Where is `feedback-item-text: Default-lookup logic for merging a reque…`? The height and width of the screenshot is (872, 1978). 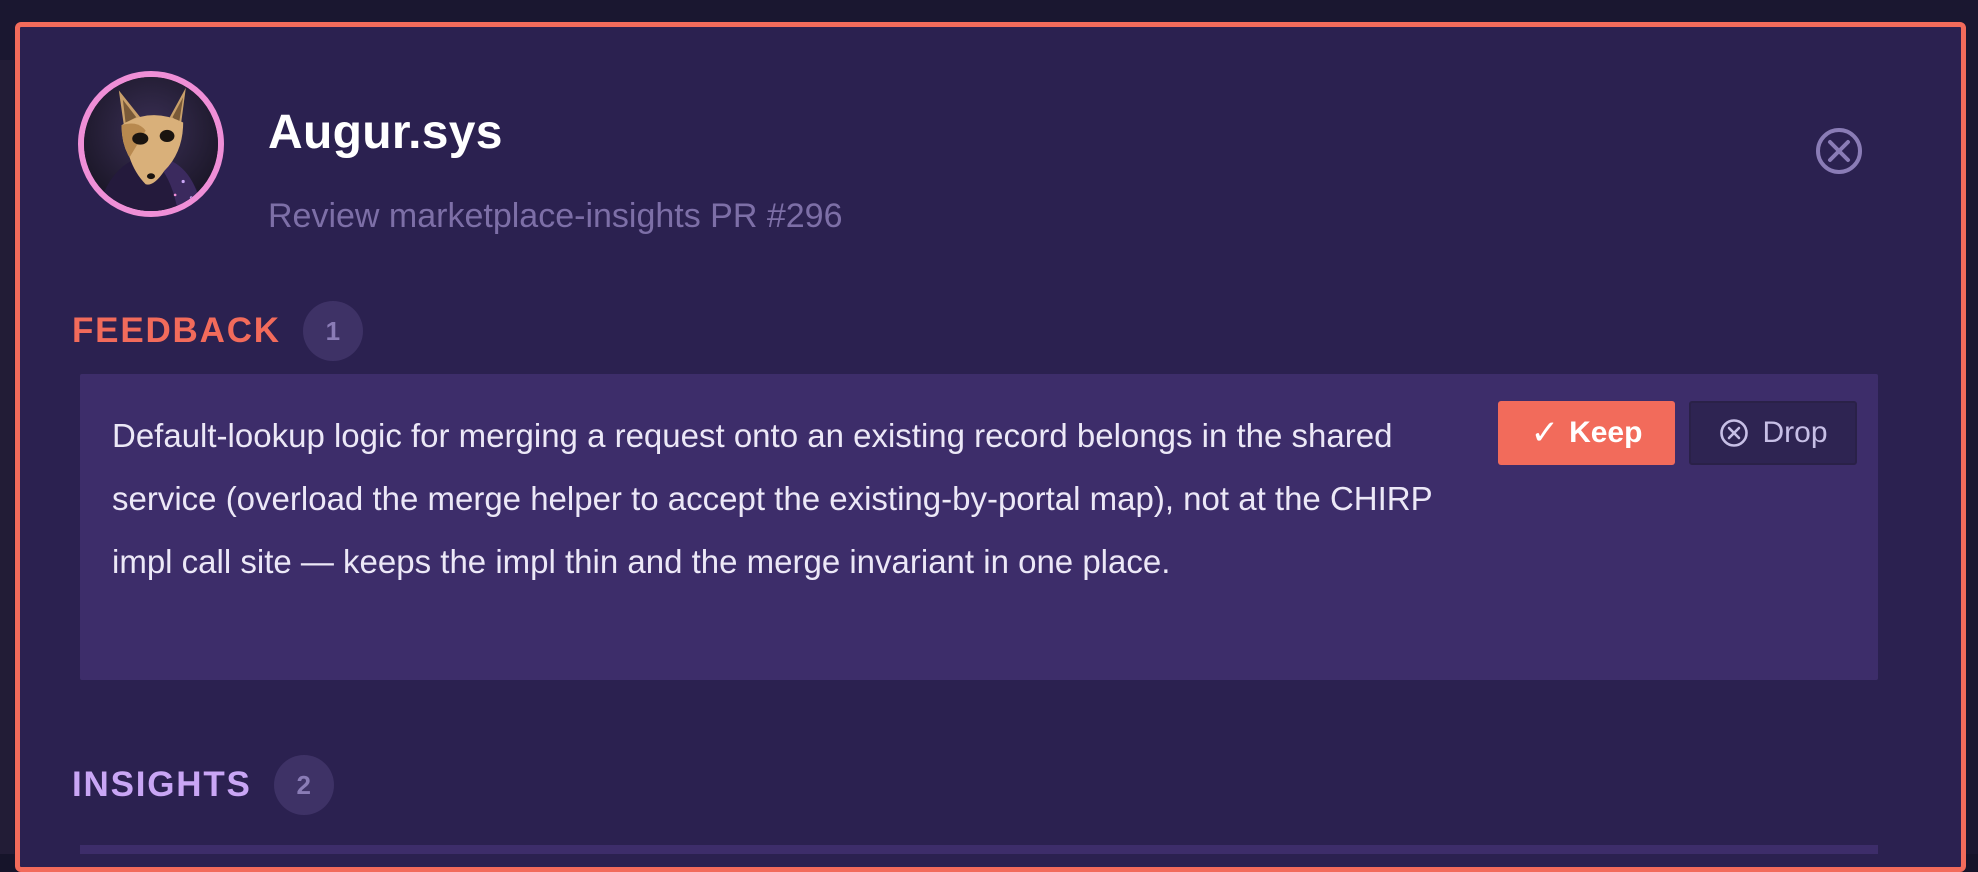 feedback-item-text: Default-lookup logic for merging a reque… is located at coordinates (772, 498).